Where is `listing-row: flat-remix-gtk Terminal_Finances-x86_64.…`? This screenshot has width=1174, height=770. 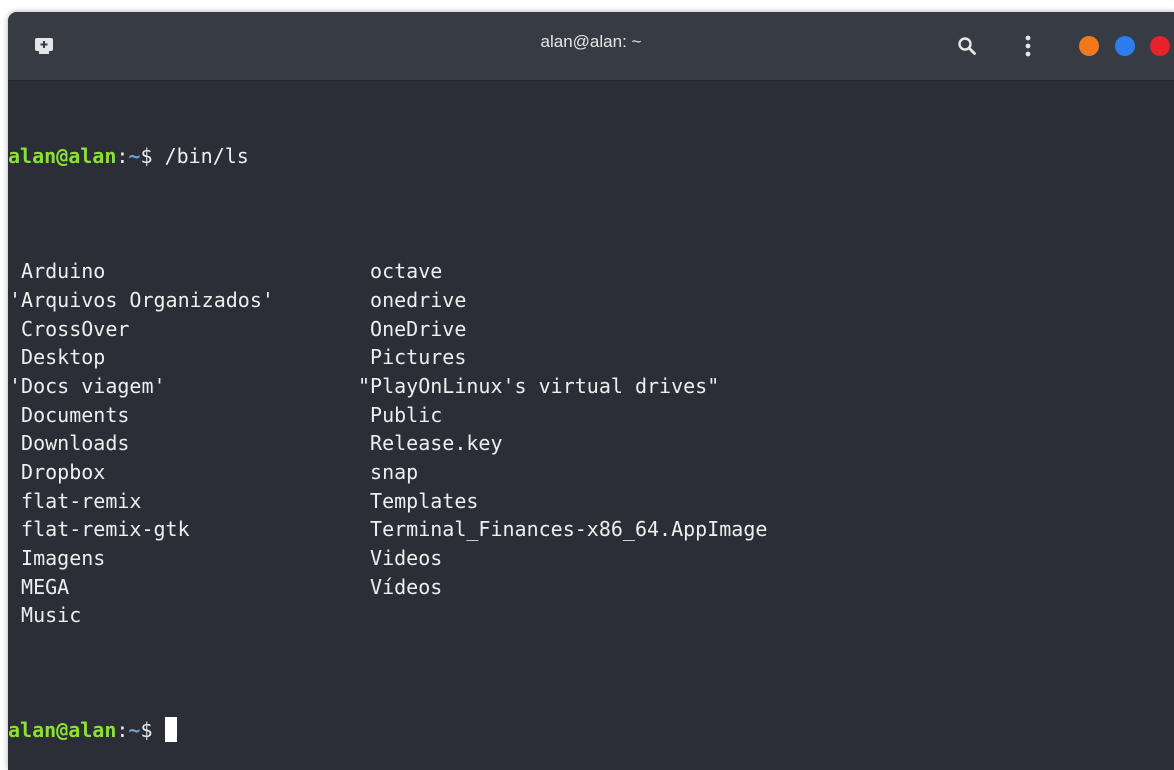 listing-row: flat-remix-gtk Terminal_Finances-x86_64.… is located at coordinates (591, 529).